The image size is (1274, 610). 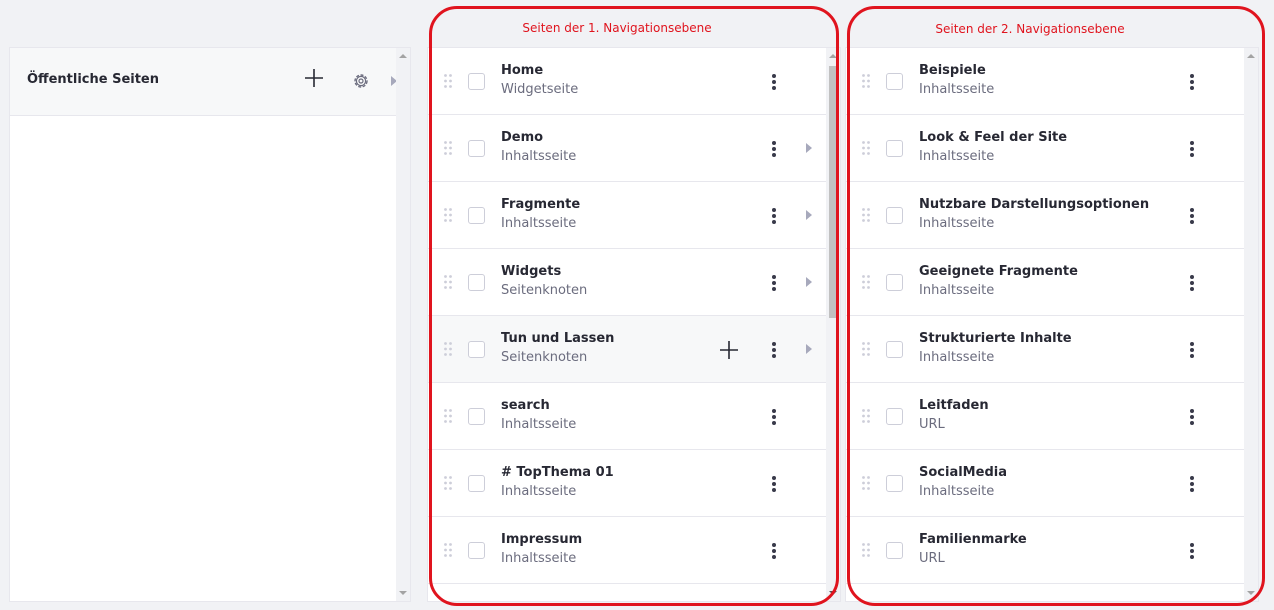 What do you see at coordinates (1045, 282) in the screenshot?
I see `page-row: Geeignete Fragmente Inhaltsseite` at bounding box center [1045, 282].